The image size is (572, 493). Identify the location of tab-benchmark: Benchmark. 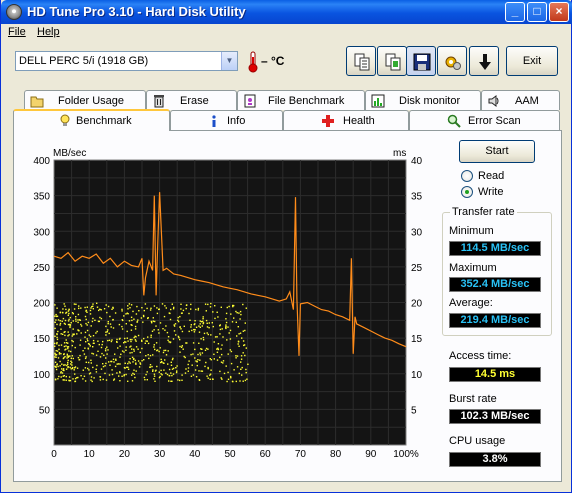
(91, 120).